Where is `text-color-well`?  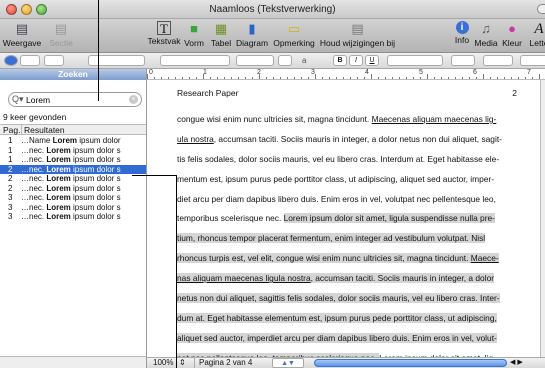 text-color-well is located at coordinates (285, 60).